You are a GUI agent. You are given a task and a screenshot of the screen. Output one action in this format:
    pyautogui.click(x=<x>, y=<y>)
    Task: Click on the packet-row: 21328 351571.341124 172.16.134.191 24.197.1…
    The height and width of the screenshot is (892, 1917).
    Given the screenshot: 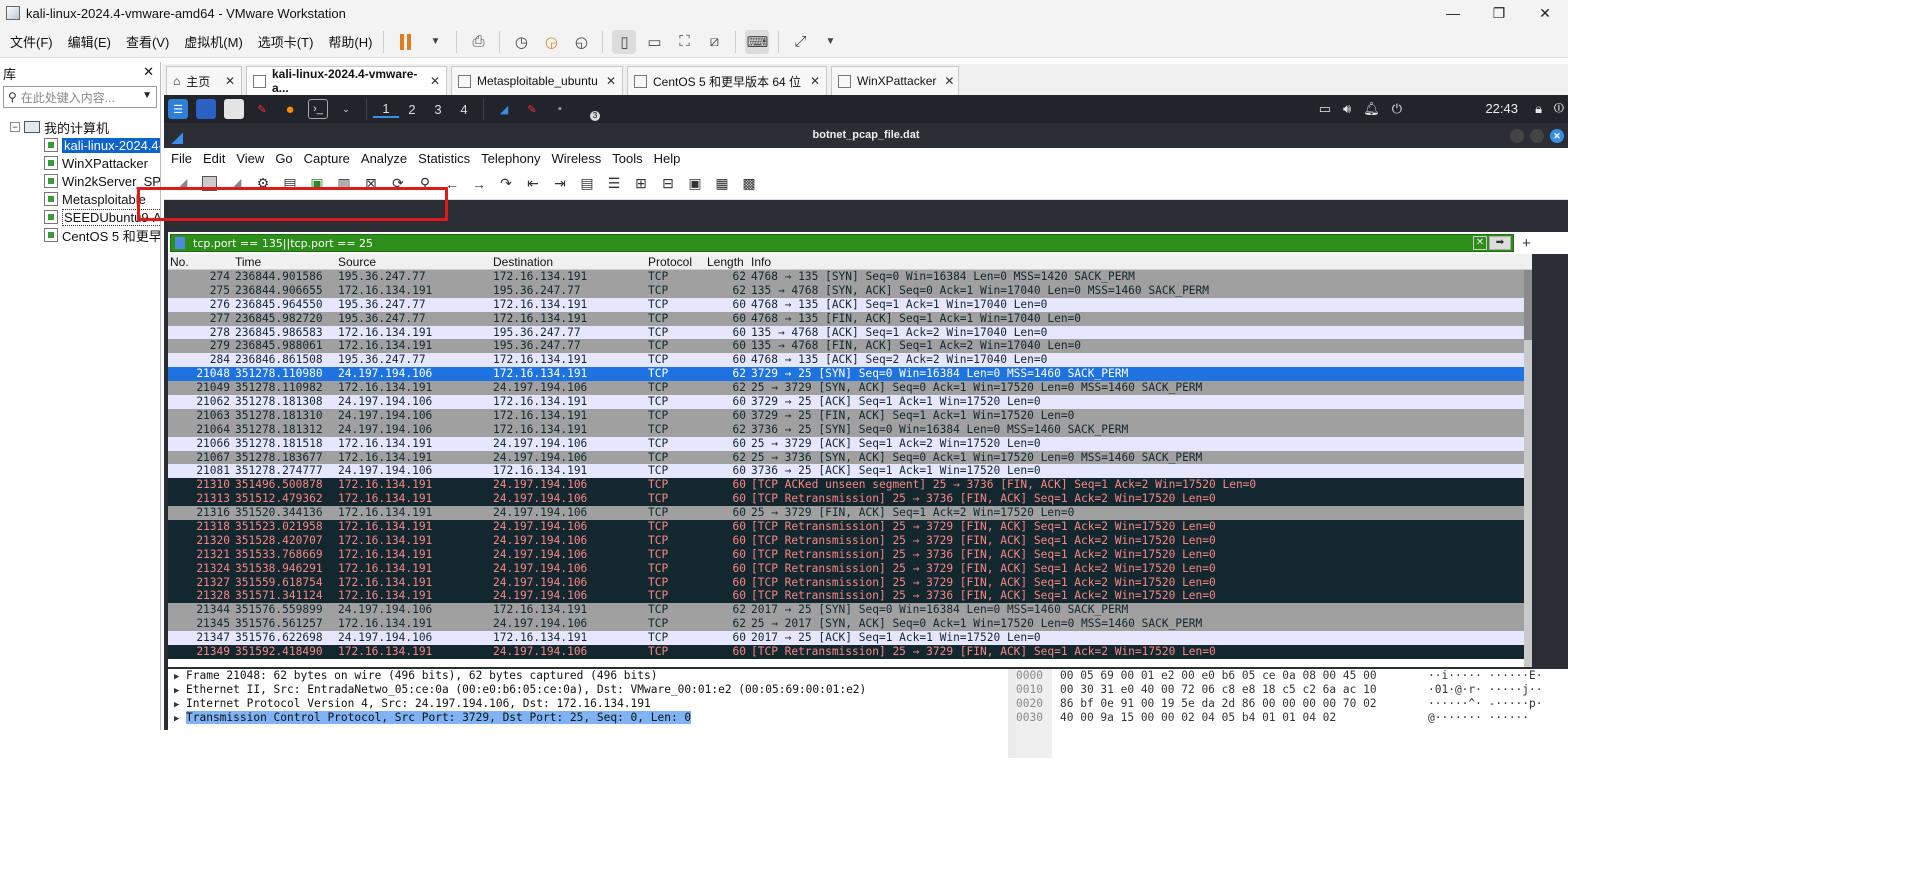 What is the action you would take?
    pyautogui.click(x=850, y=596)
    